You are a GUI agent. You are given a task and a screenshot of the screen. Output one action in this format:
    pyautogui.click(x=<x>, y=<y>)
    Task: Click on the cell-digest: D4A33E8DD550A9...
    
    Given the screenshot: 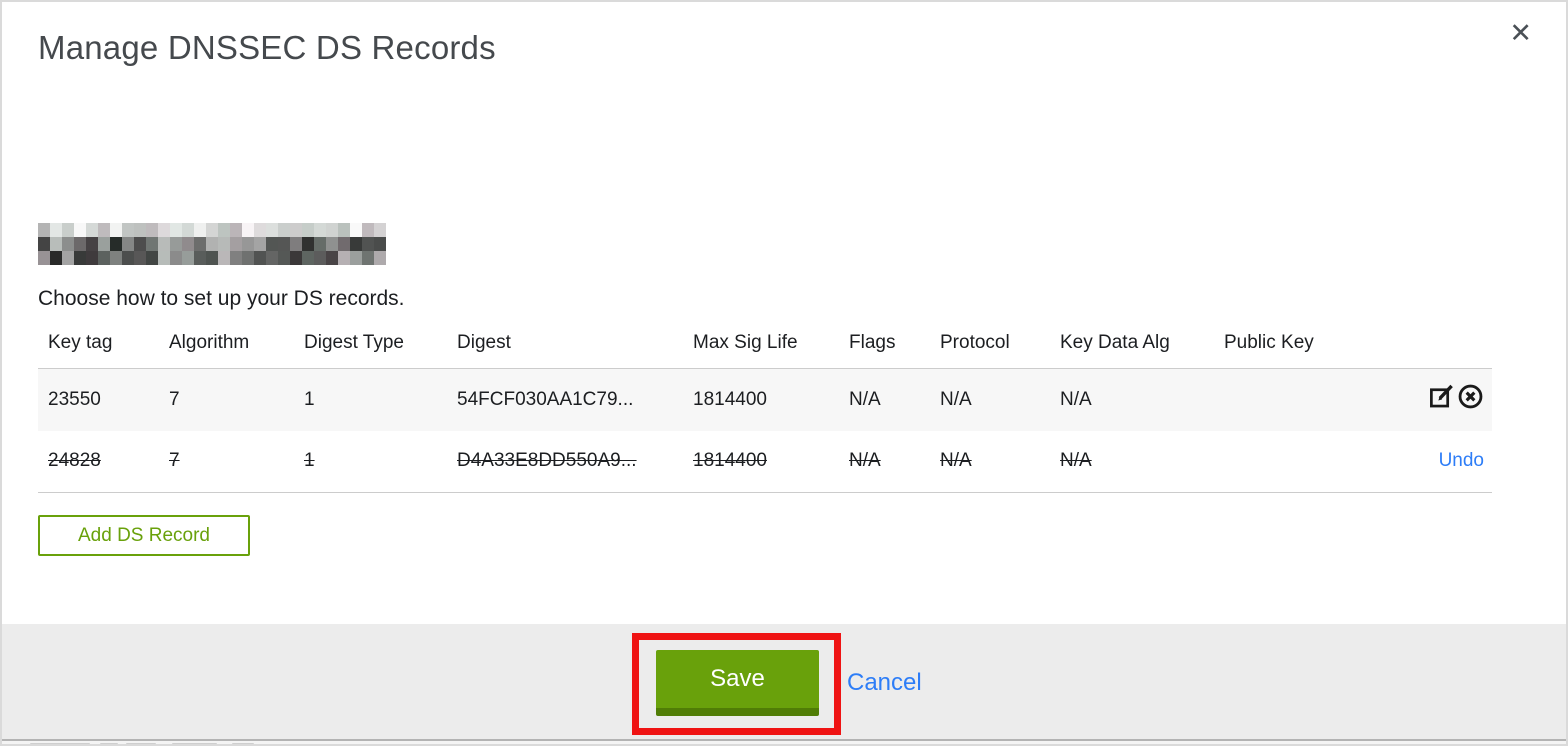 What is the action you would take?
    pyautogui.click(x=547, y=461)
    